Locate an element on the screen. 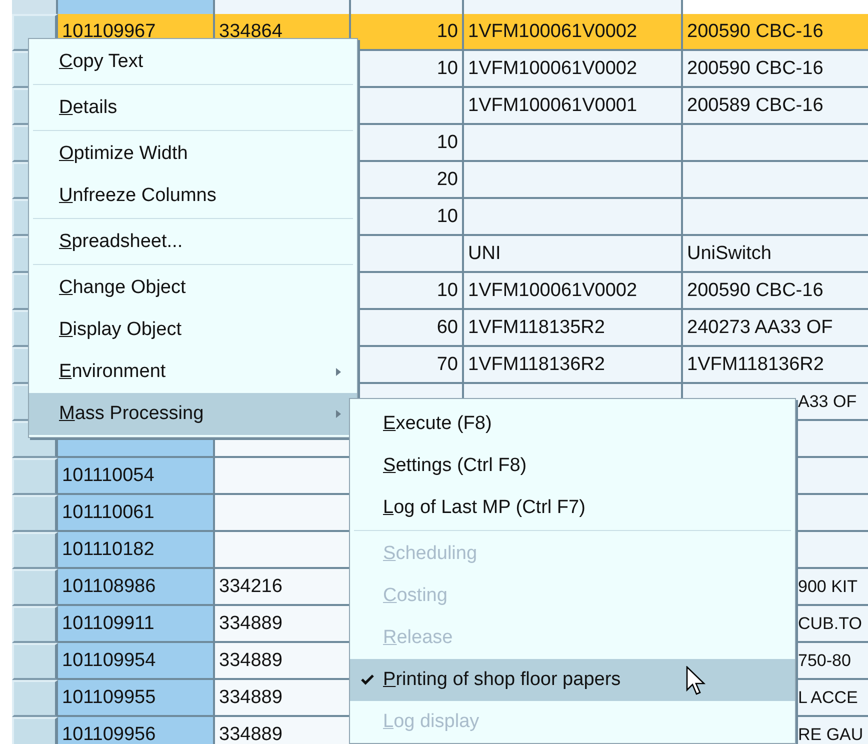 The width and height of the screenshot is (868, 744). table-cell: 1VFM100061V0001 is located at coordinates (553, 105).